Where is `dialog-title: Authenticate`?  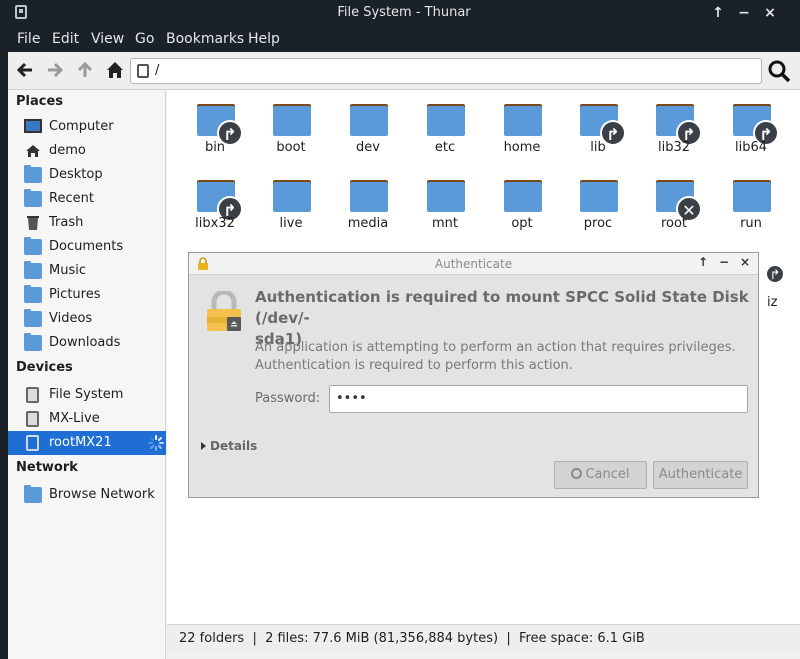
dialog-title: Authenticate is located at coordinates (473, 264).